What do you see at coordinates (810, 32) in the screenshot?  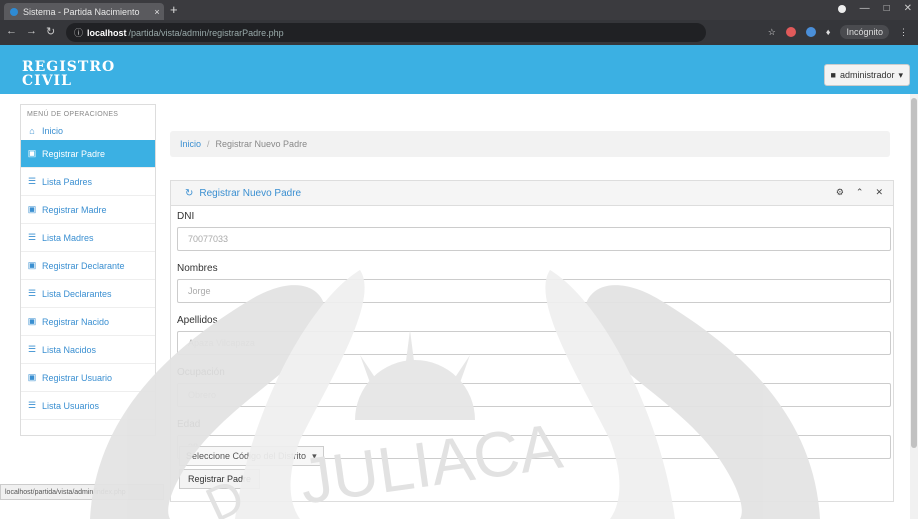 I see `extension-blue-icon` at bounding box center [810, 32].